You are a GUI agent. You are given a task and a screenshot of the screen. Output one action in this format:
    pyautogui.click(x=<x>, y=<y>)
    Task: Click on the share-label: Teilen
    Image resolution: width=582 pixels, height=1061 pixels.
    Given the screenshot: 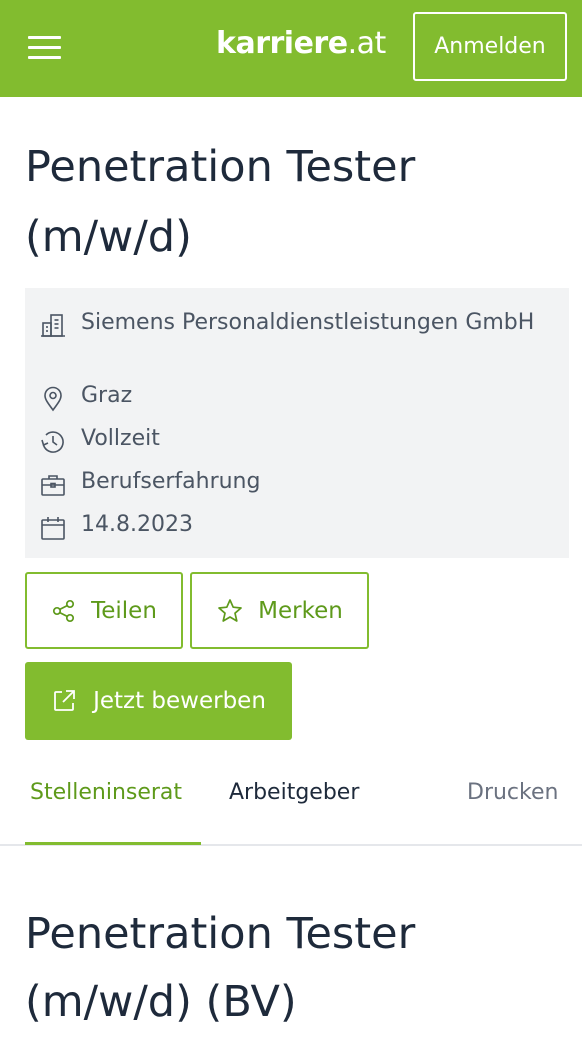 What is the action you would take?
    pyautogui.click(x=124, y=610)
    